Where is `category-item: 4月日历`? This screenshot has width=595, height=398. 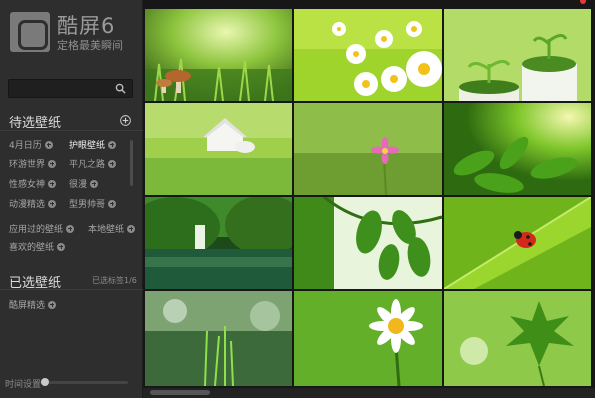
category-item: 4月日历 is located at coordinates (31, 144).